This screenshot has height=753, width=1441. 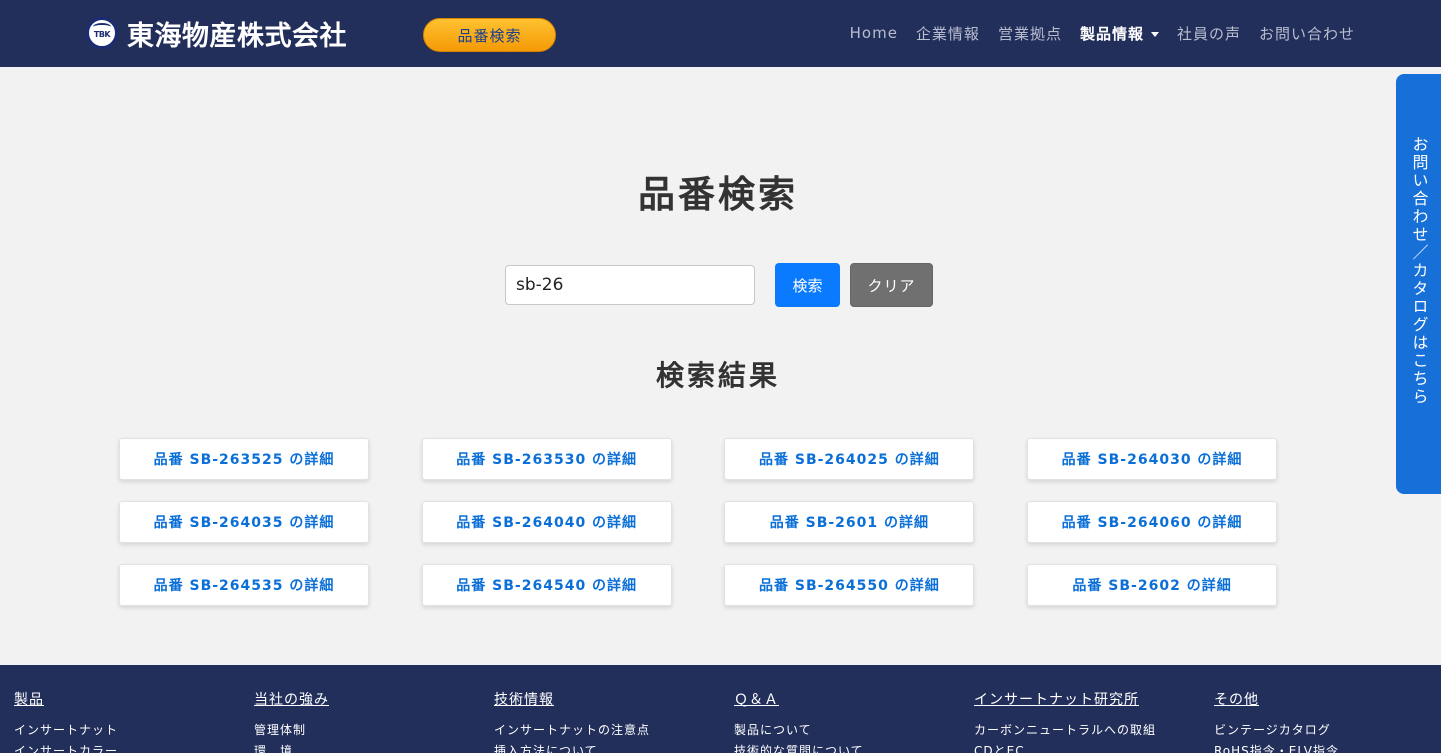 I want to click on result-detail-button: 品番 SB-2602 の詳細, so click(x=1152, y=585).